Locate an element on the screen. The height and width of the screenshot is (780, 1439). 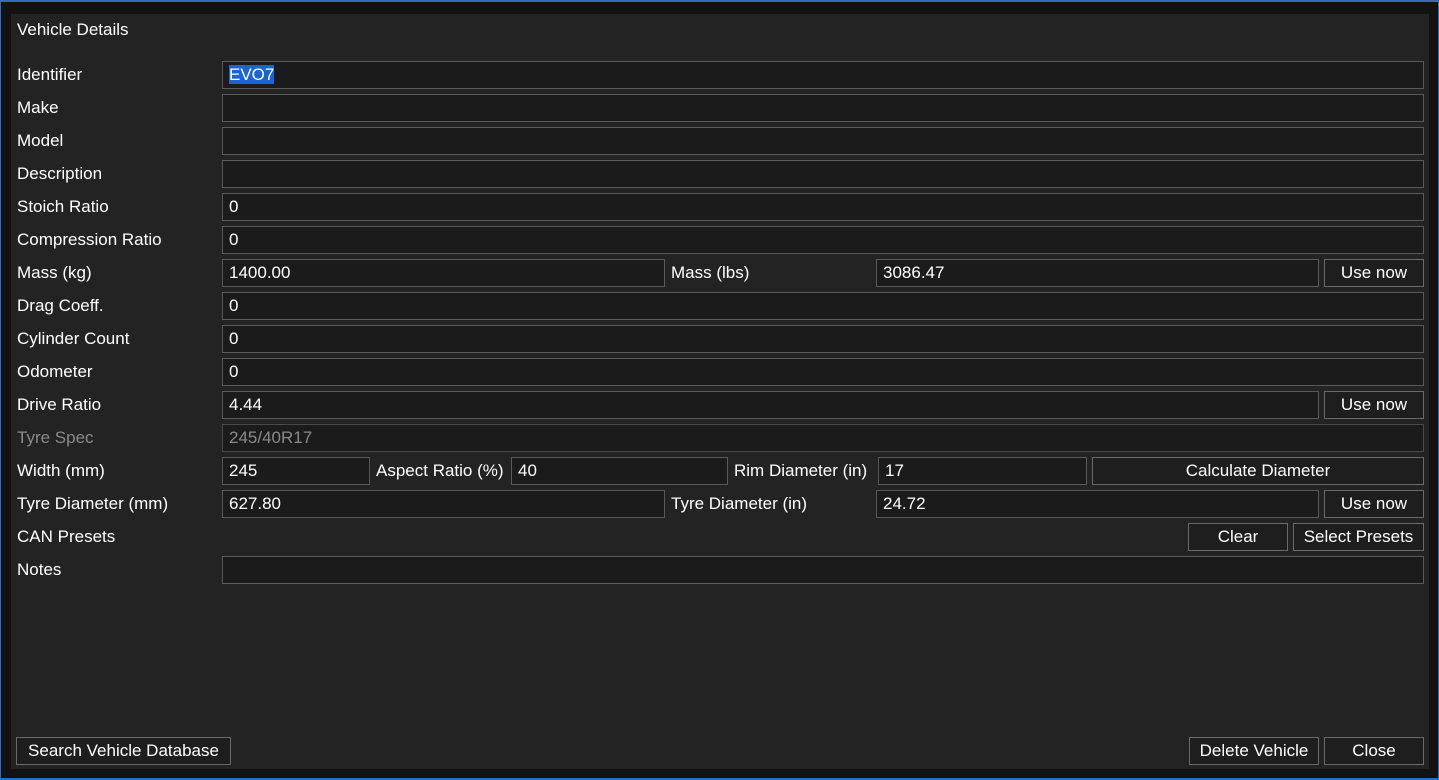
tyre-diameter-mm-label: Tyre Diameter (mm) is located at coordinates (93, 503).